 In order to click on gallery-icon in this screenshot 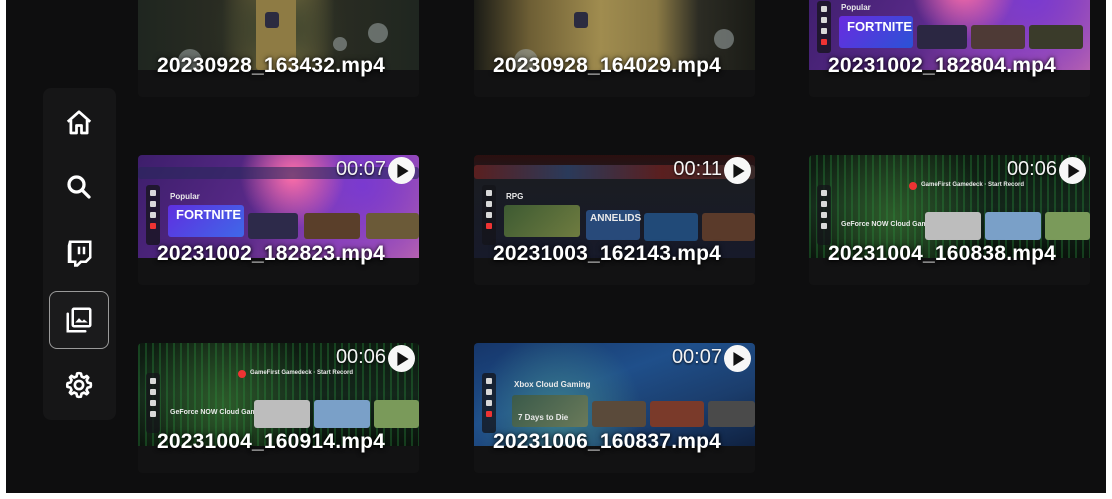, I will do `click(79, 320)`.